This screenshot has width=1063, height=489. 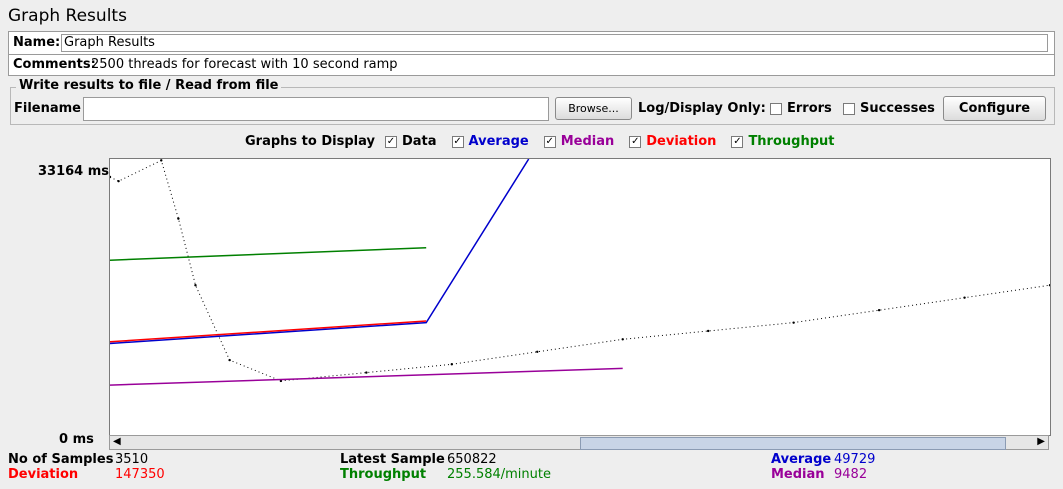 I want to click on median-stat-value: 9482, so click(x=851, y=474).